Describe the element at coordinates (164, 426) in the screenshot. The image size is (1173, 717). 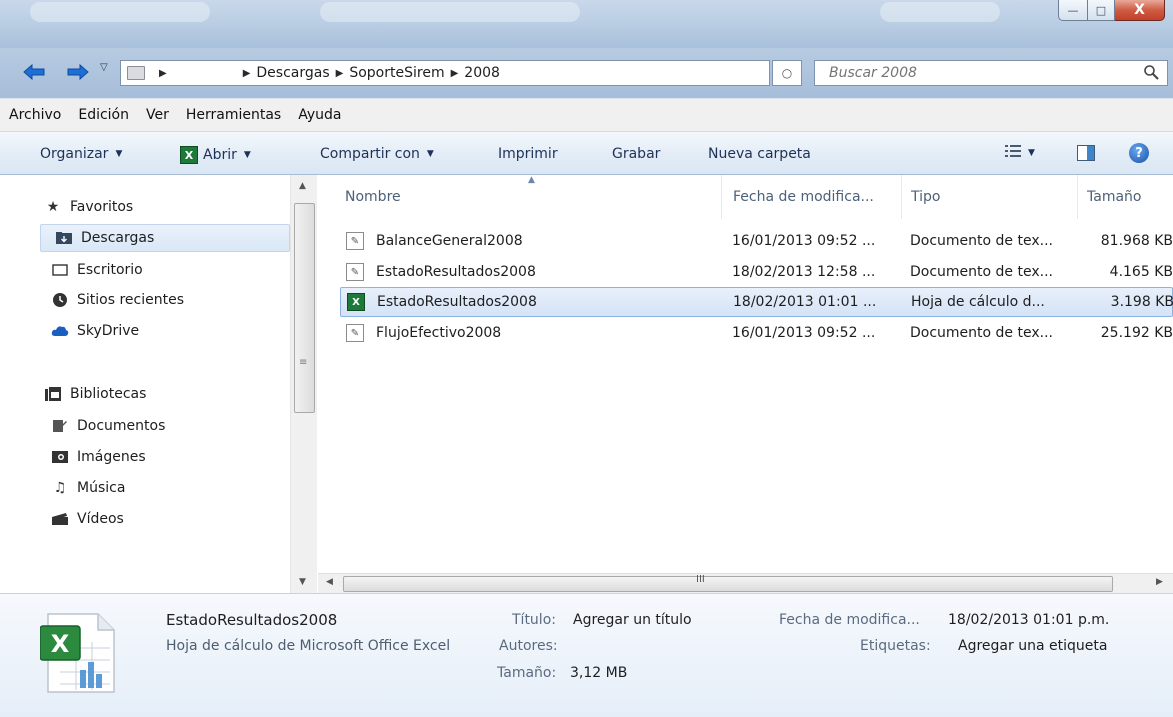
I see `nav-item-documentos: Documentos` at that location.